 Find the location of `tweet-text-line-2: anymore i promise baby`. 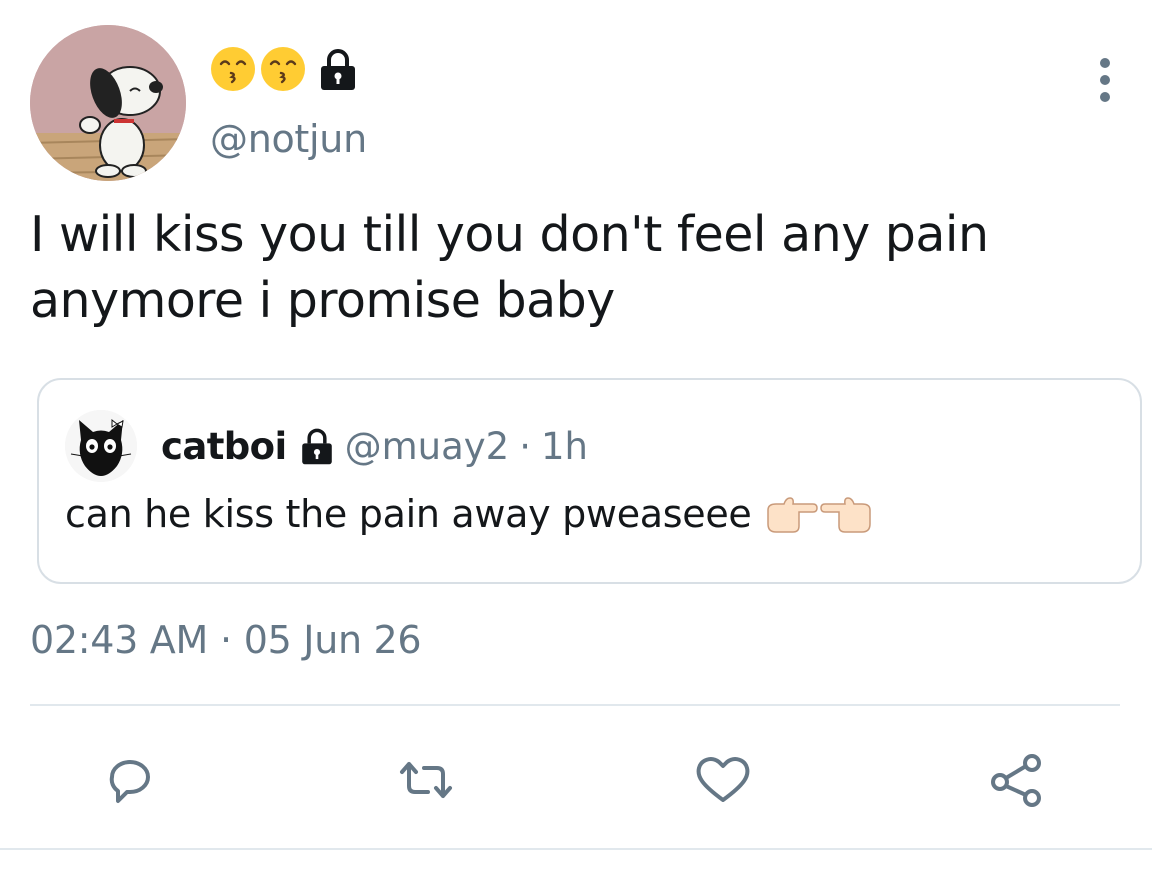

tweet-text-line-2: anymore i promise baby is located at coordinates (322, 300).